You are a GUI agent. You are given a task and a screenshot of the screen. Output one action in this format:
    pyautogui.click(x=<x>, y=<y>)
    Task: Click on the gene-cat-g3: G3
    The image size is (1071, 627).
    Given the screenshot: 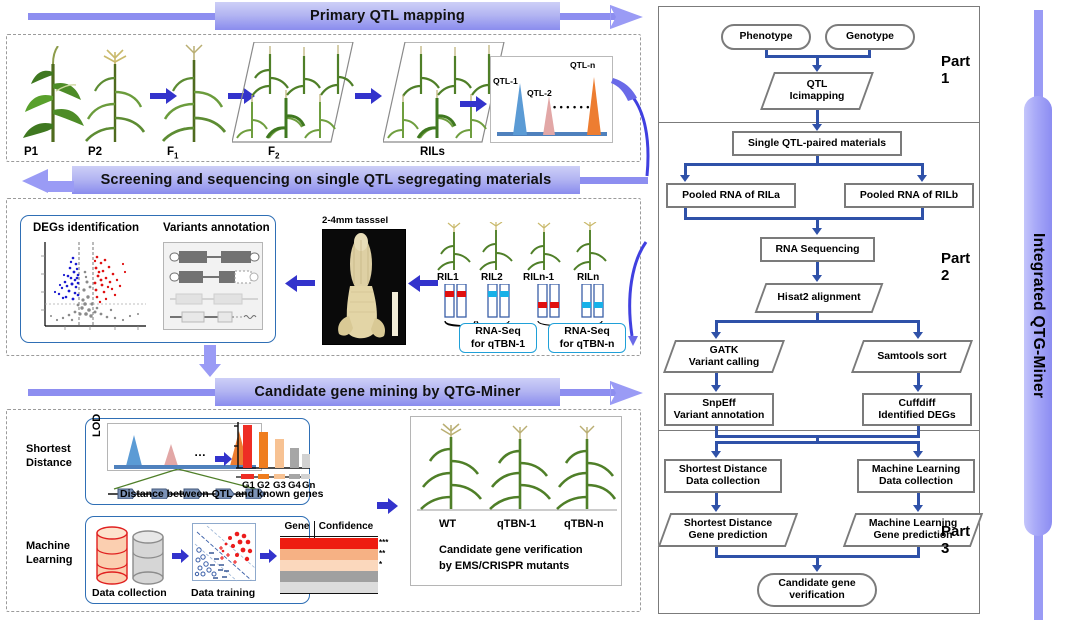 What is the action you would take?
    pyautogui.click(x=279, y=485)
    